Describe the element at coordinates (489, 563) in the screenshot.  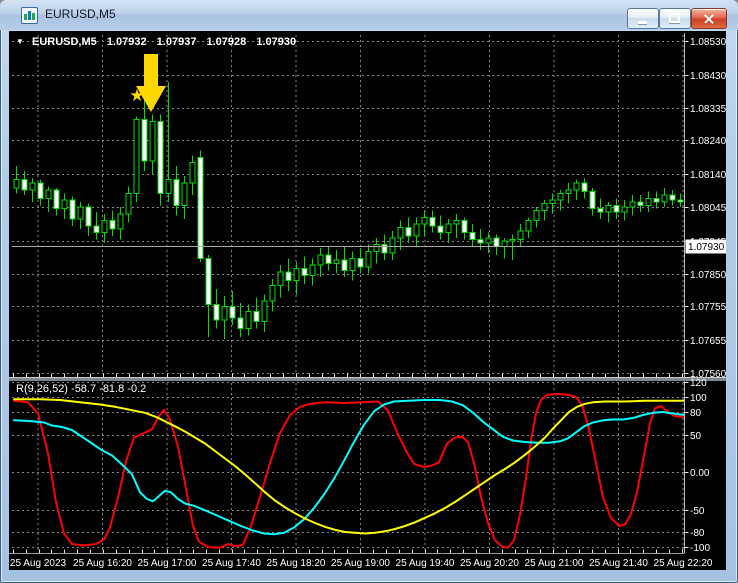
I see `time-axis-label: 25 Aug 20:20` at that location.